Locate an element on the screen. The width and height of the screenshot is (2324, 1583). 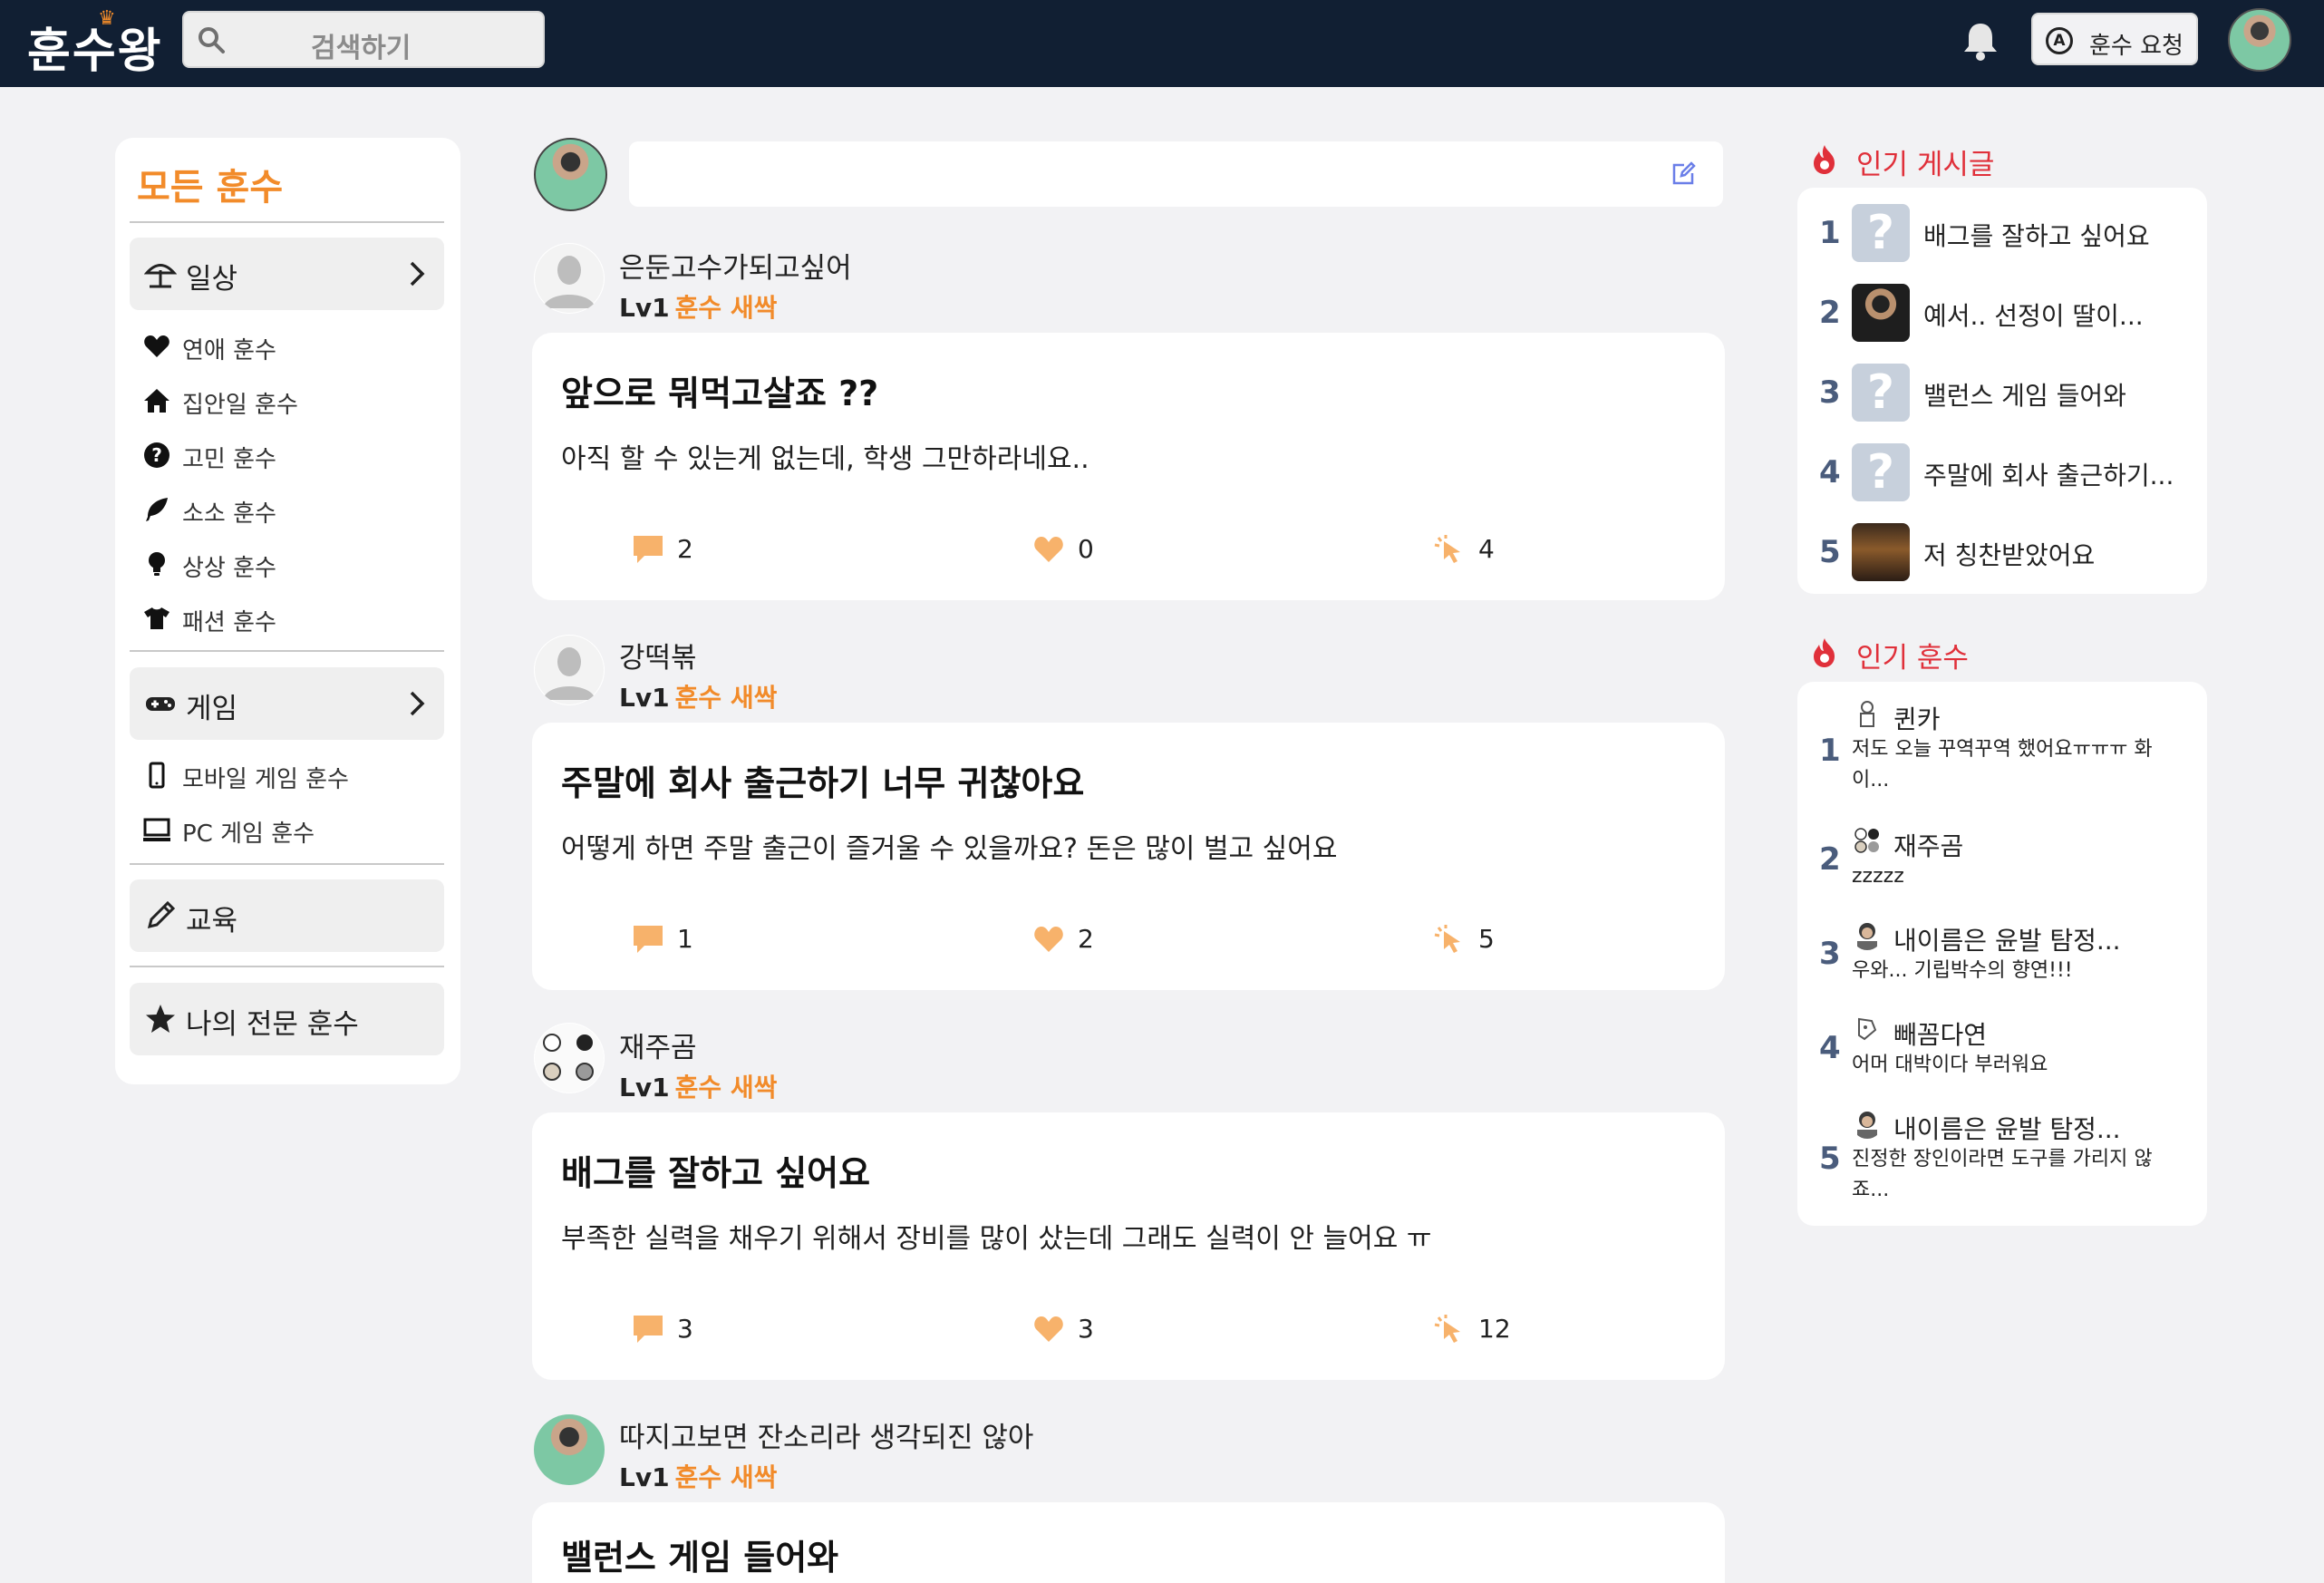
desktop-icon is located at coordinates (156, 829).